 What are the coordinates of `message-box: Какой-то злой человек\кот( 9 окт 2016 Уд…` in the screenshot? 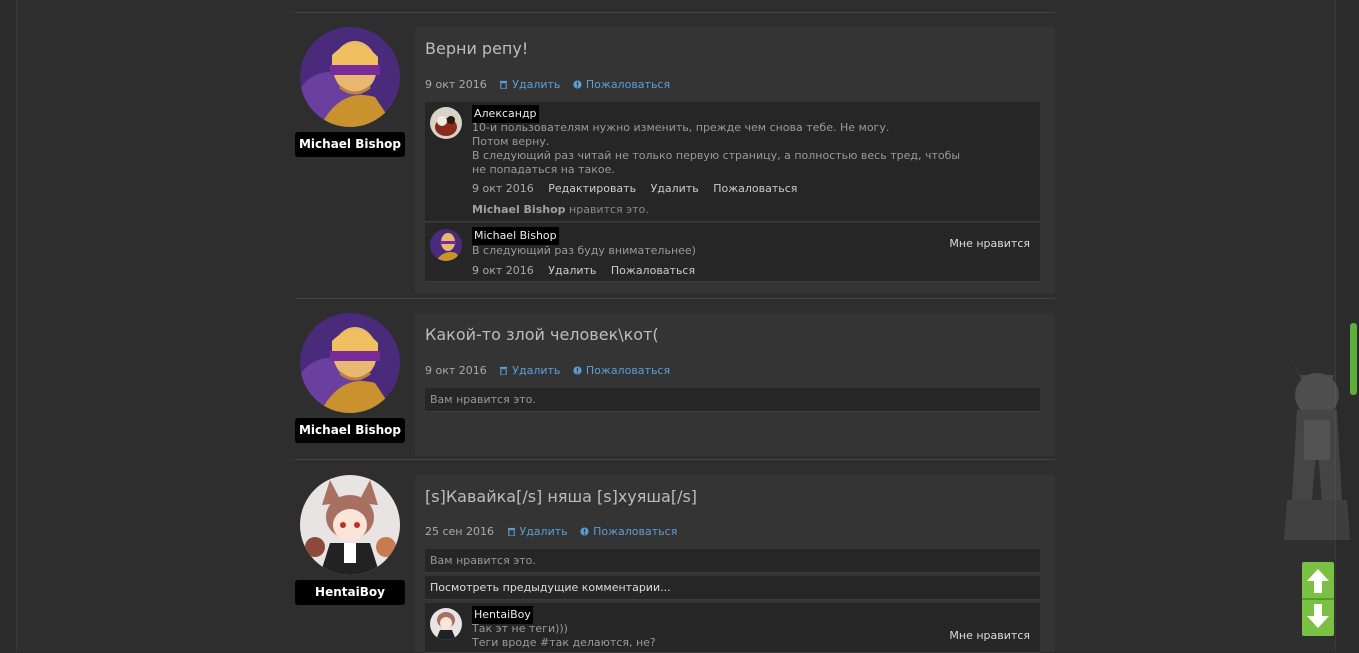 It's located at (735, 384).